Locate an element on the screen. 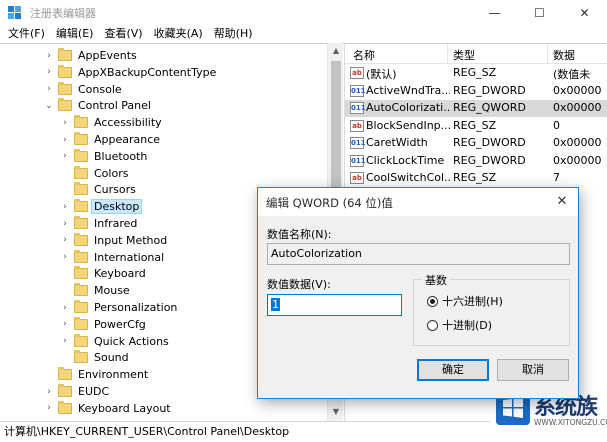 The width and height of the screenshot is (607, 442). tree-item-label: Keyboard is located at coordinates (120, 274).